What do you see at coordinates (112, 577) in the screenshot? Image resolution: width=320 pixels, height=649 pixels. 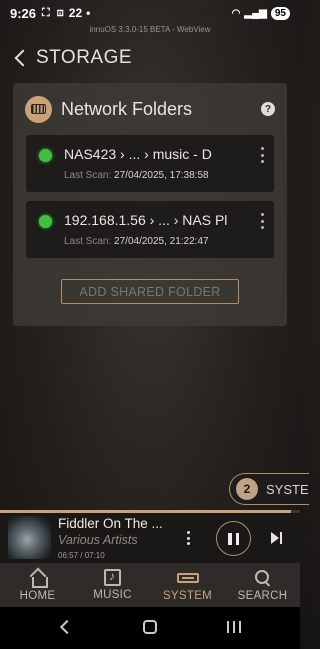 I see `music-icon` at bounding box center [112, 577].